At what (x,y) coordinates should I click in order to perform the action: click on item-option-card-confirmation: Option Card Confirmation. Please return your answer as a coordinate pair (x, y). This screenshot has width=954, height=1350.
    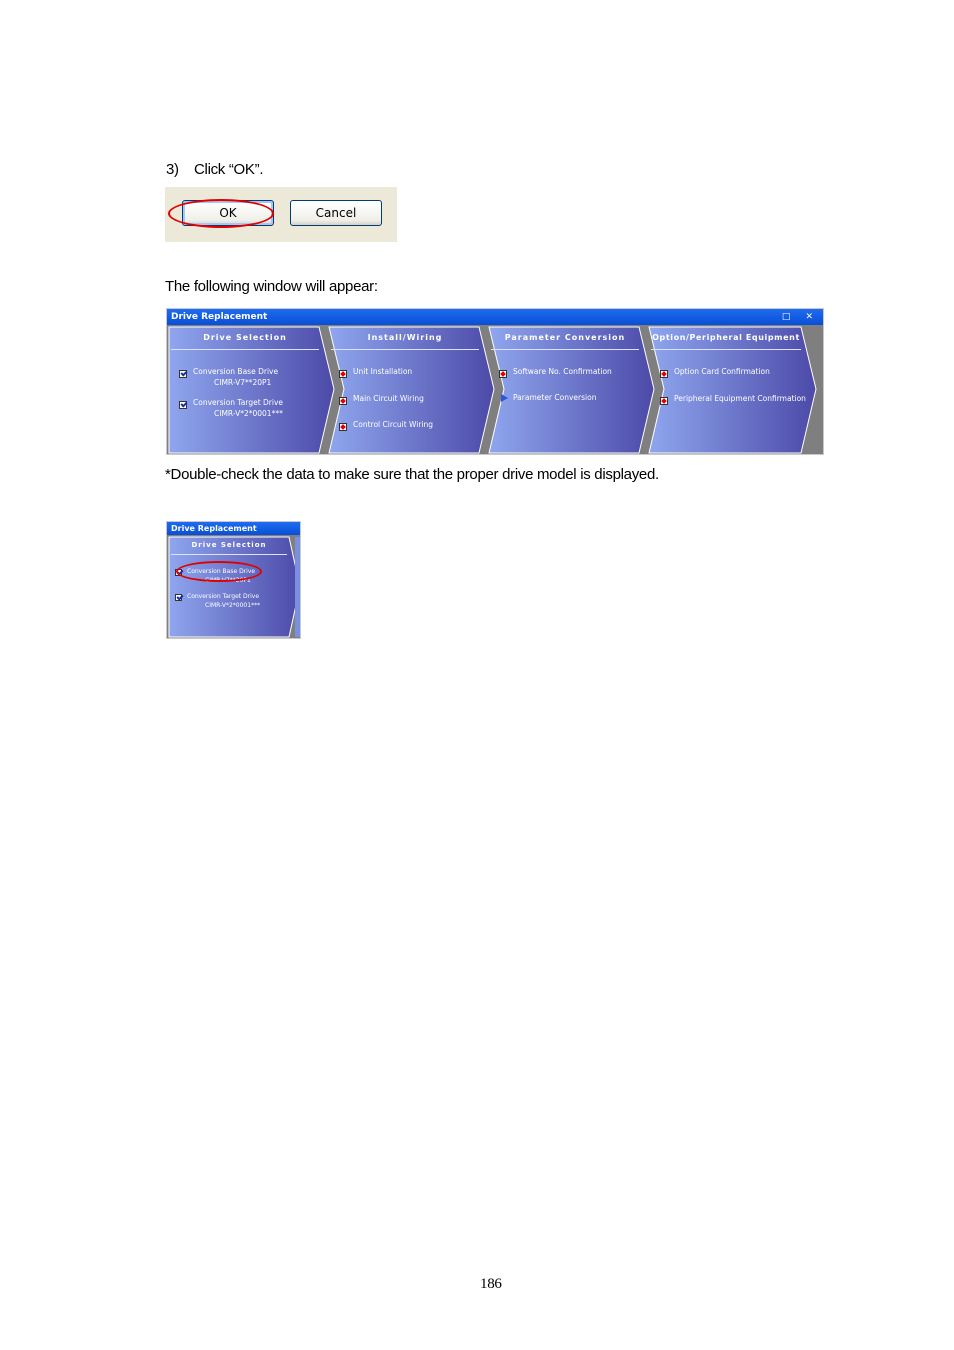
    Looking at the image, I should click on (722, 372).